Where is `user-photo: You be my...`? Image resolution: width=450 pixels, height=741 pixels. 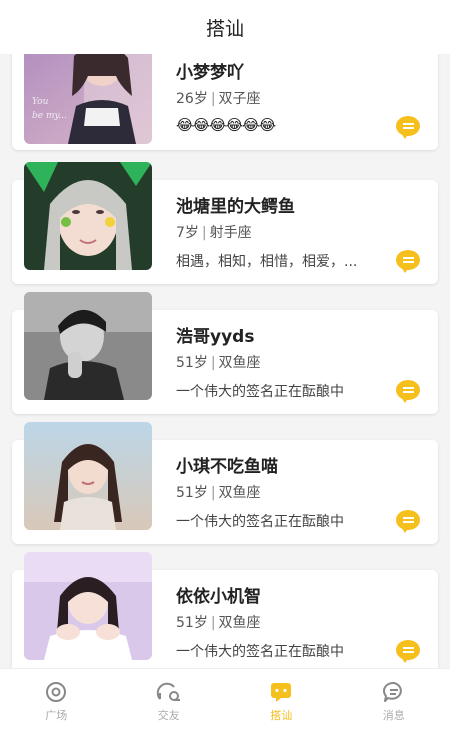 user-photo: You be my... is located at coordinates (88, 99).